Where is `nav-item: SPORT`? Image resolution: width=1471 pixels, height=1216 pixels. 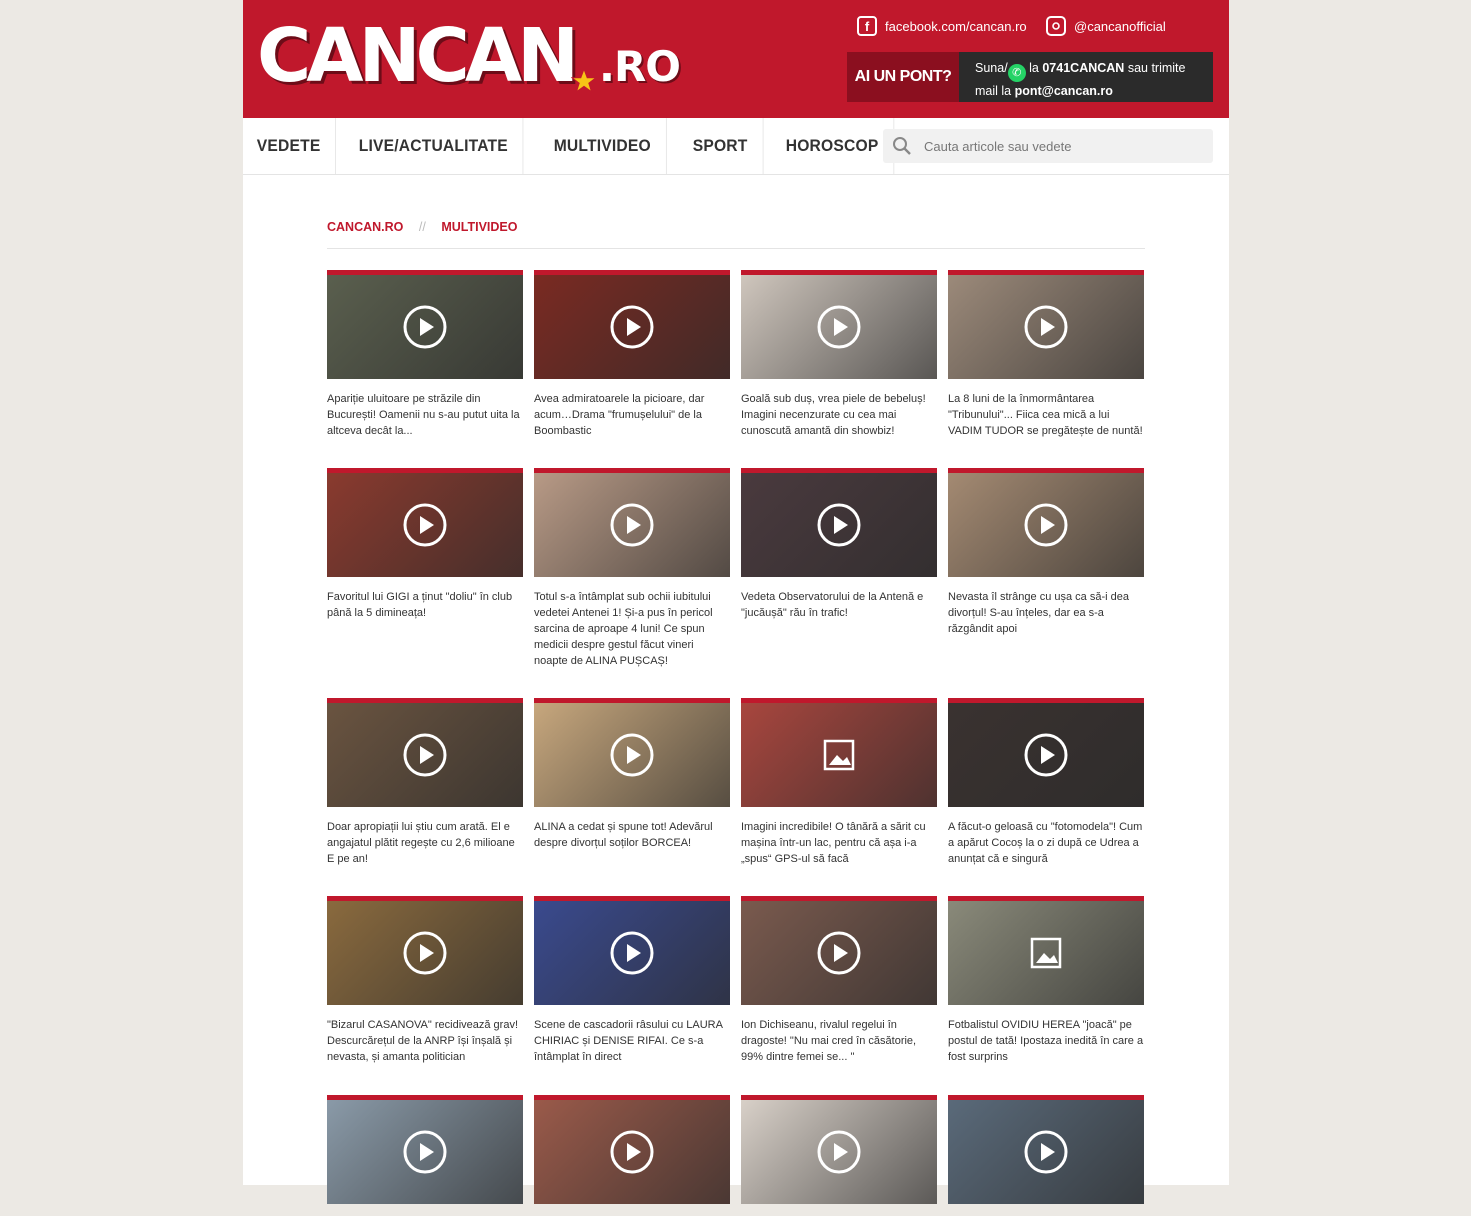
nav-item: SPORT is located at coordinates (721, 146).